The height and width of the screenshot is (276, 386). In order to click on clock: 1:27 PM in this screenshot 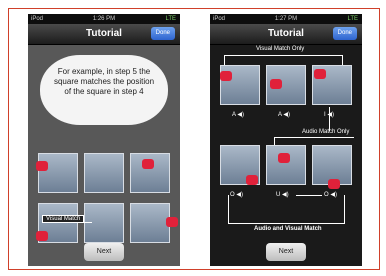, I will do `click(286, 19)`.